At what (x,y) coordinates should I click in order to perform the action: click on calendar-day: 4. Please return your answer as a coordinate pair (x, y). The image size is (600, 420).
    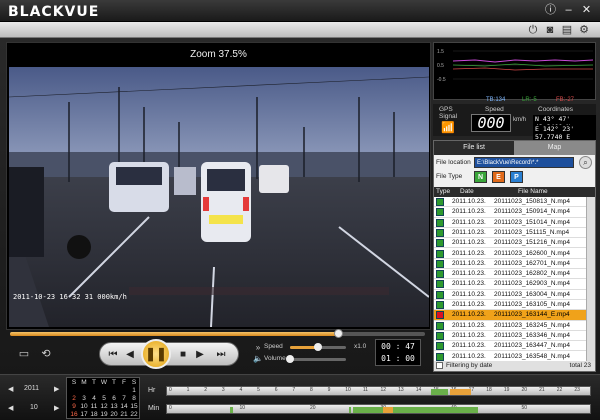
    Looking at the image, I should click on (94, 399).